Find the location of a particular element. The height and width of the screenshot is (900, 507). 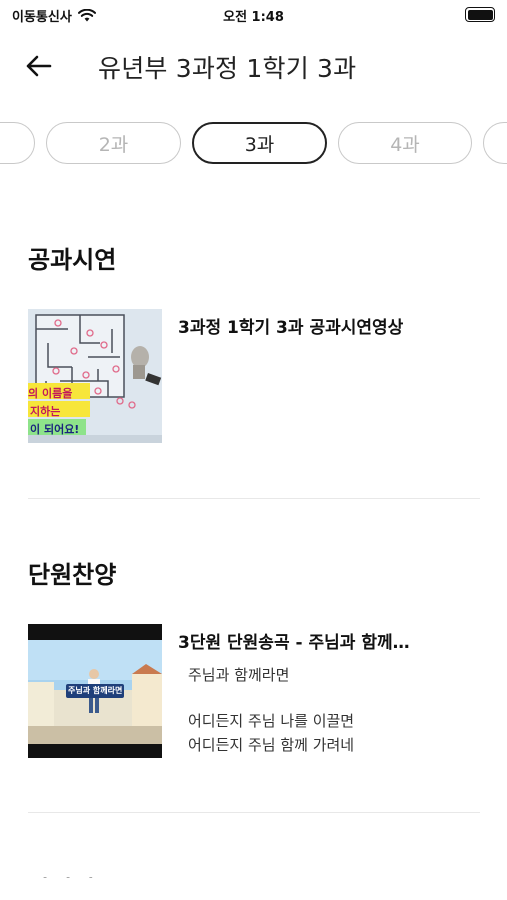

video-item-demo: 의 이름을 지하는 이 되어요! 3과정 1학기 3과 공과시연영상 is located at coordinates (254, 377).